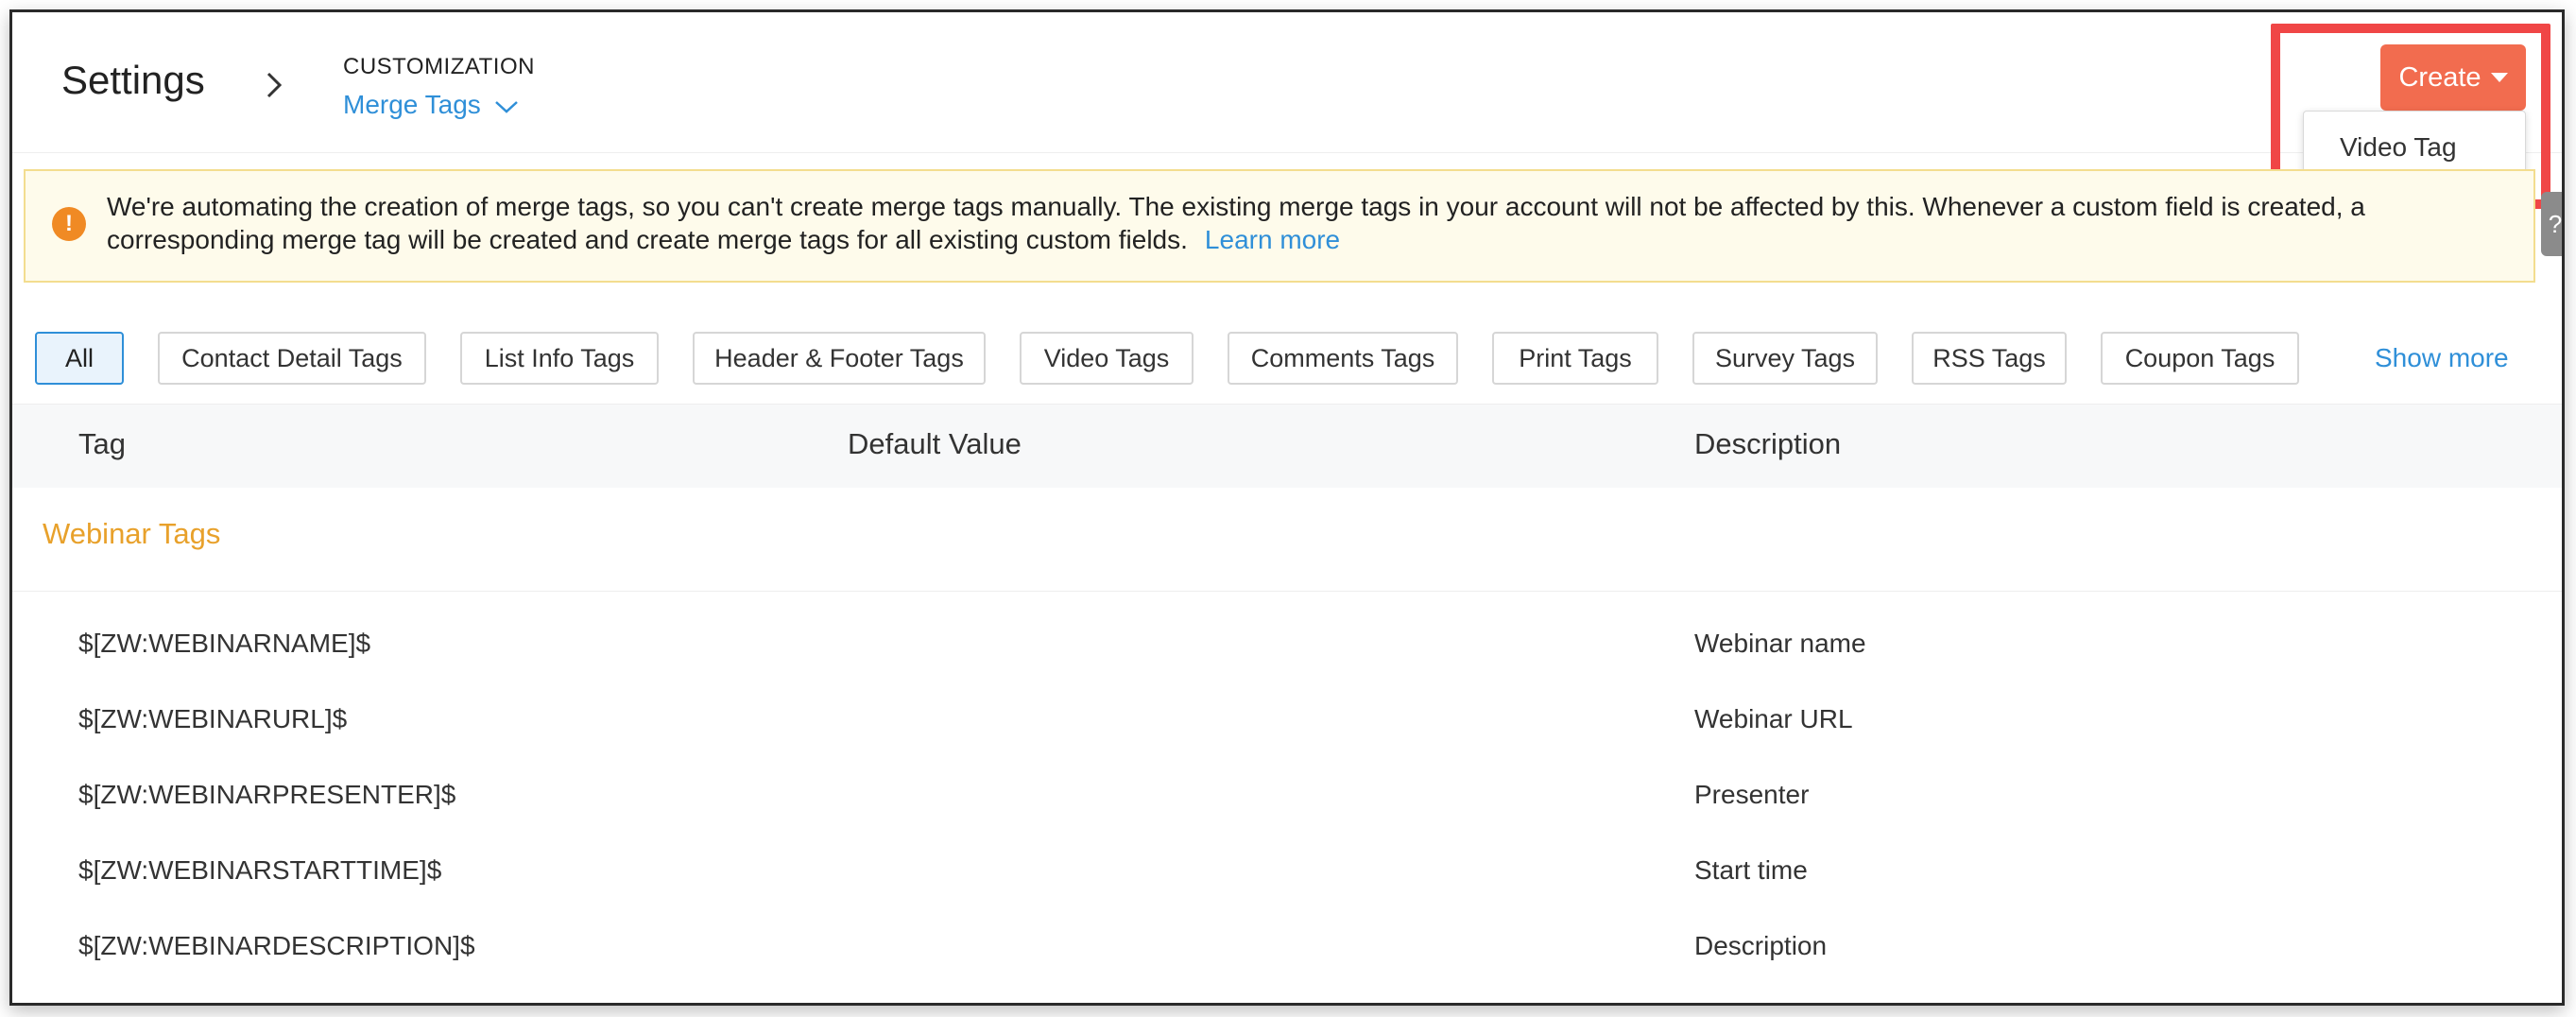 This screenshot has width=2576, height=1017. What do you see at coordinates (79, 358) in the screenshot?
I see `filter-chip-all: All` at bounding box center [79, 358].